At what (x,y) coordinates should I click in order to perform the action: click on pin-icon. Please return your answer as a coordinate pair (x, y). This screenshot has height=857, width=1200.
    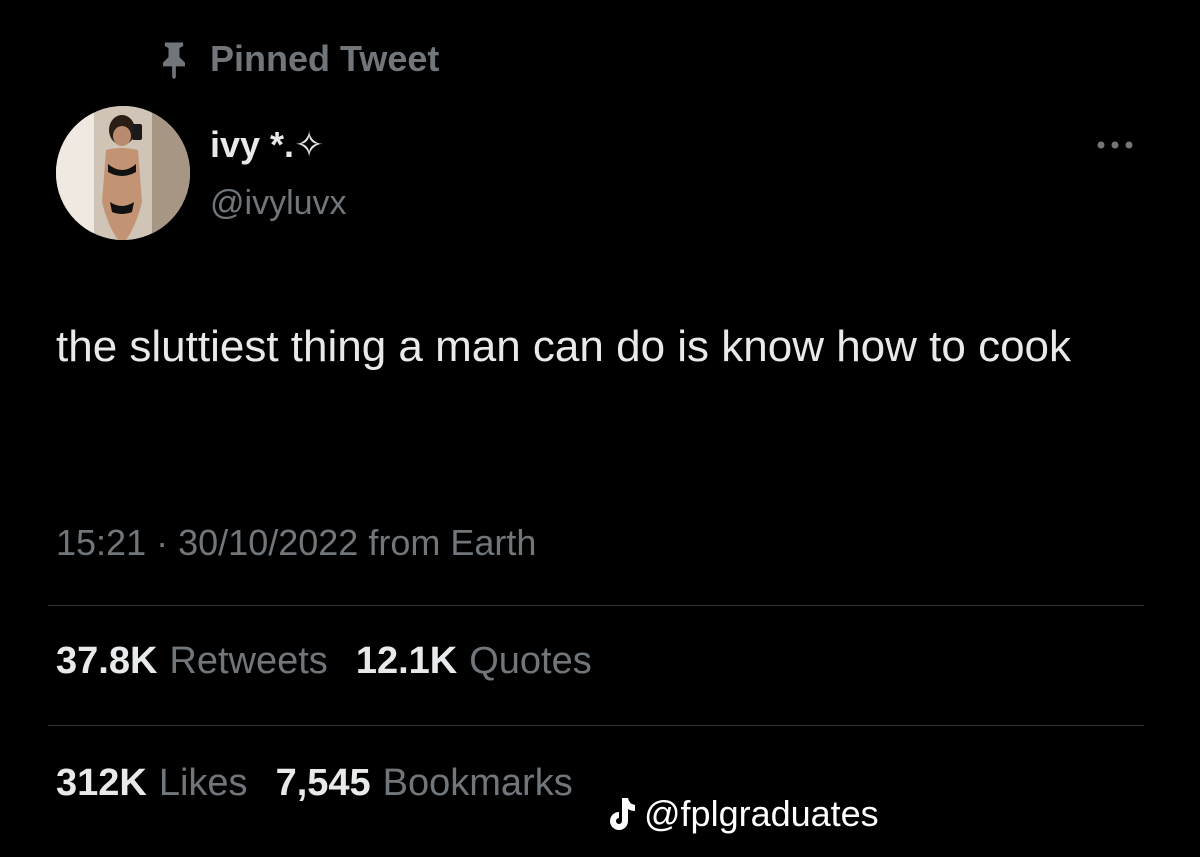
    Looking at the image, I should click on (174, 61).